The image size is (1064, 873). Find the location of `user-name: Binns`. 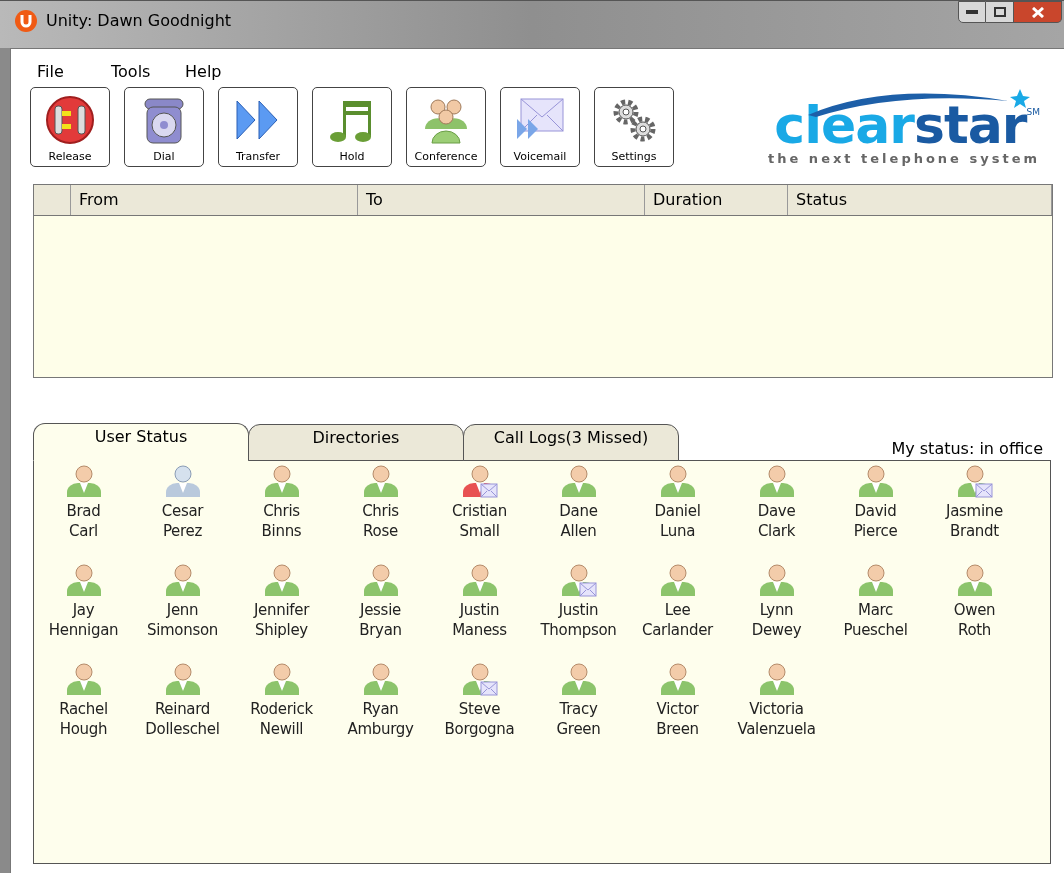

user-name: Binns is located at coordinates (281, 531).